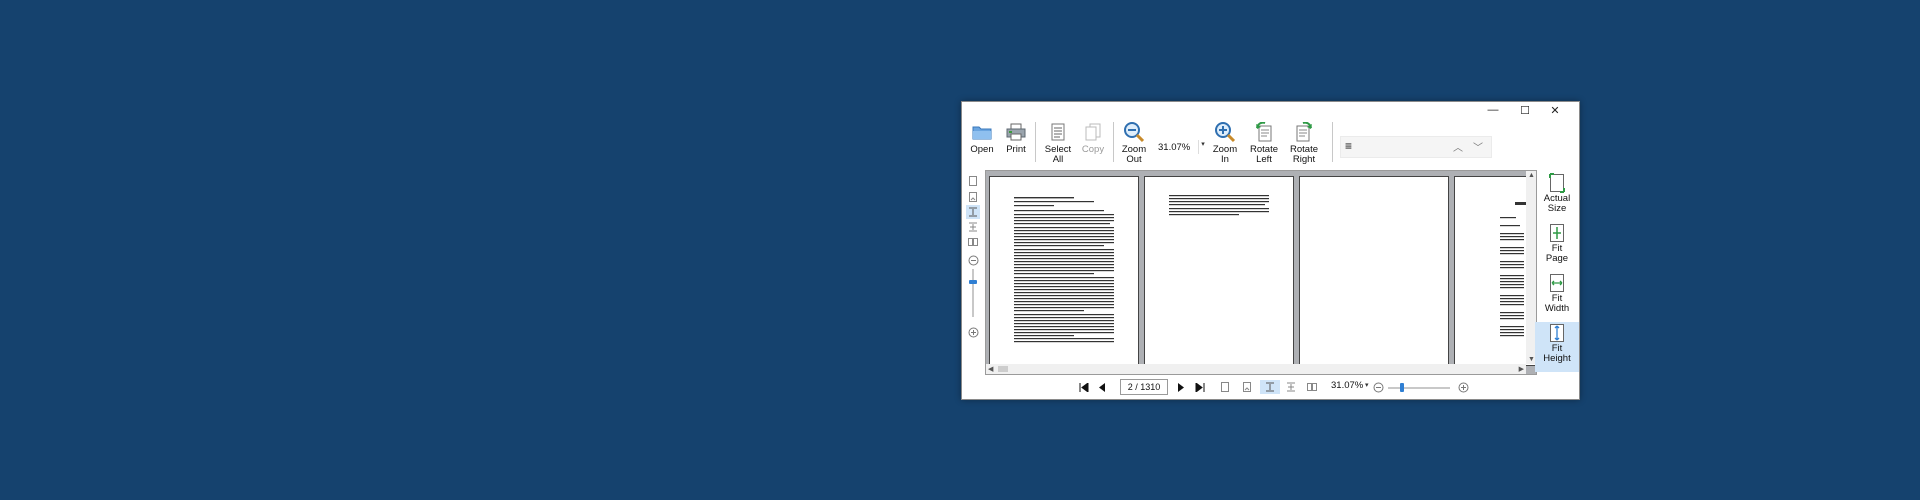  What do you see at coordinates (1016, 132) in the screenshot?
I see `printer-icon` at bounding box center [1016, 132].